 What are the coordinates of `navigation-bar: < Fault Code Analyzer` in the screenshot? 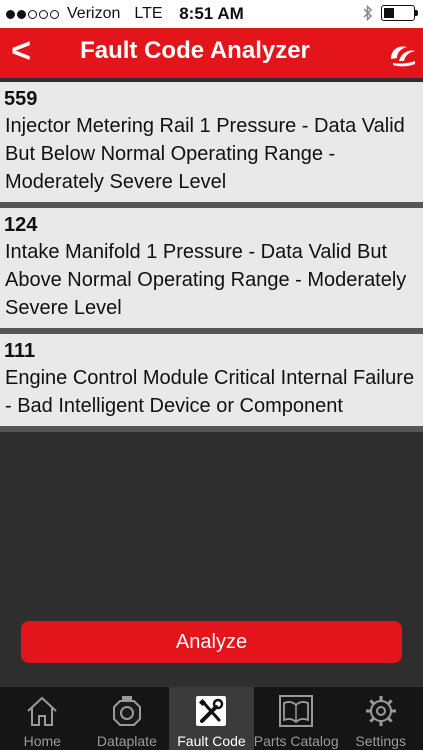 It's located at (211, 53).